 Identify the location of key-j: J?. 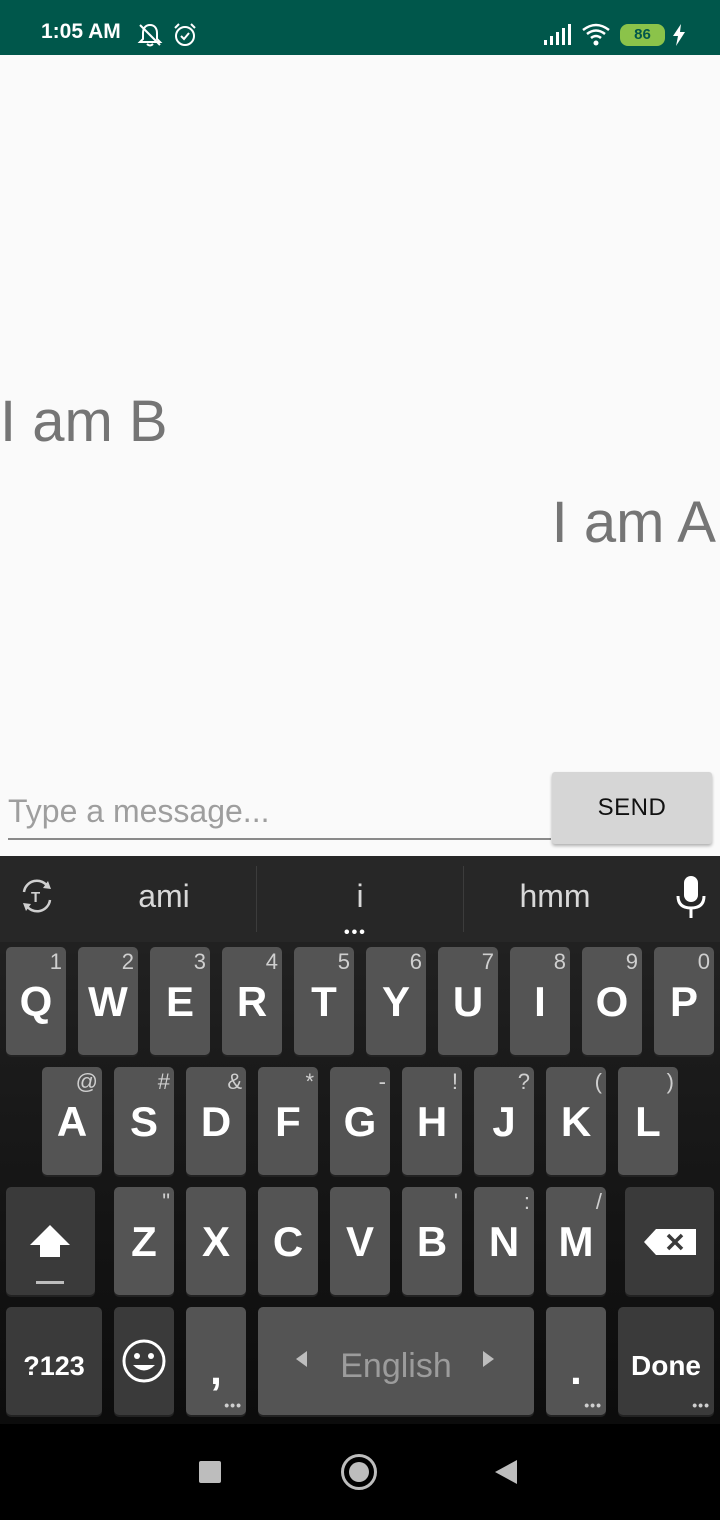
(504, 1121).